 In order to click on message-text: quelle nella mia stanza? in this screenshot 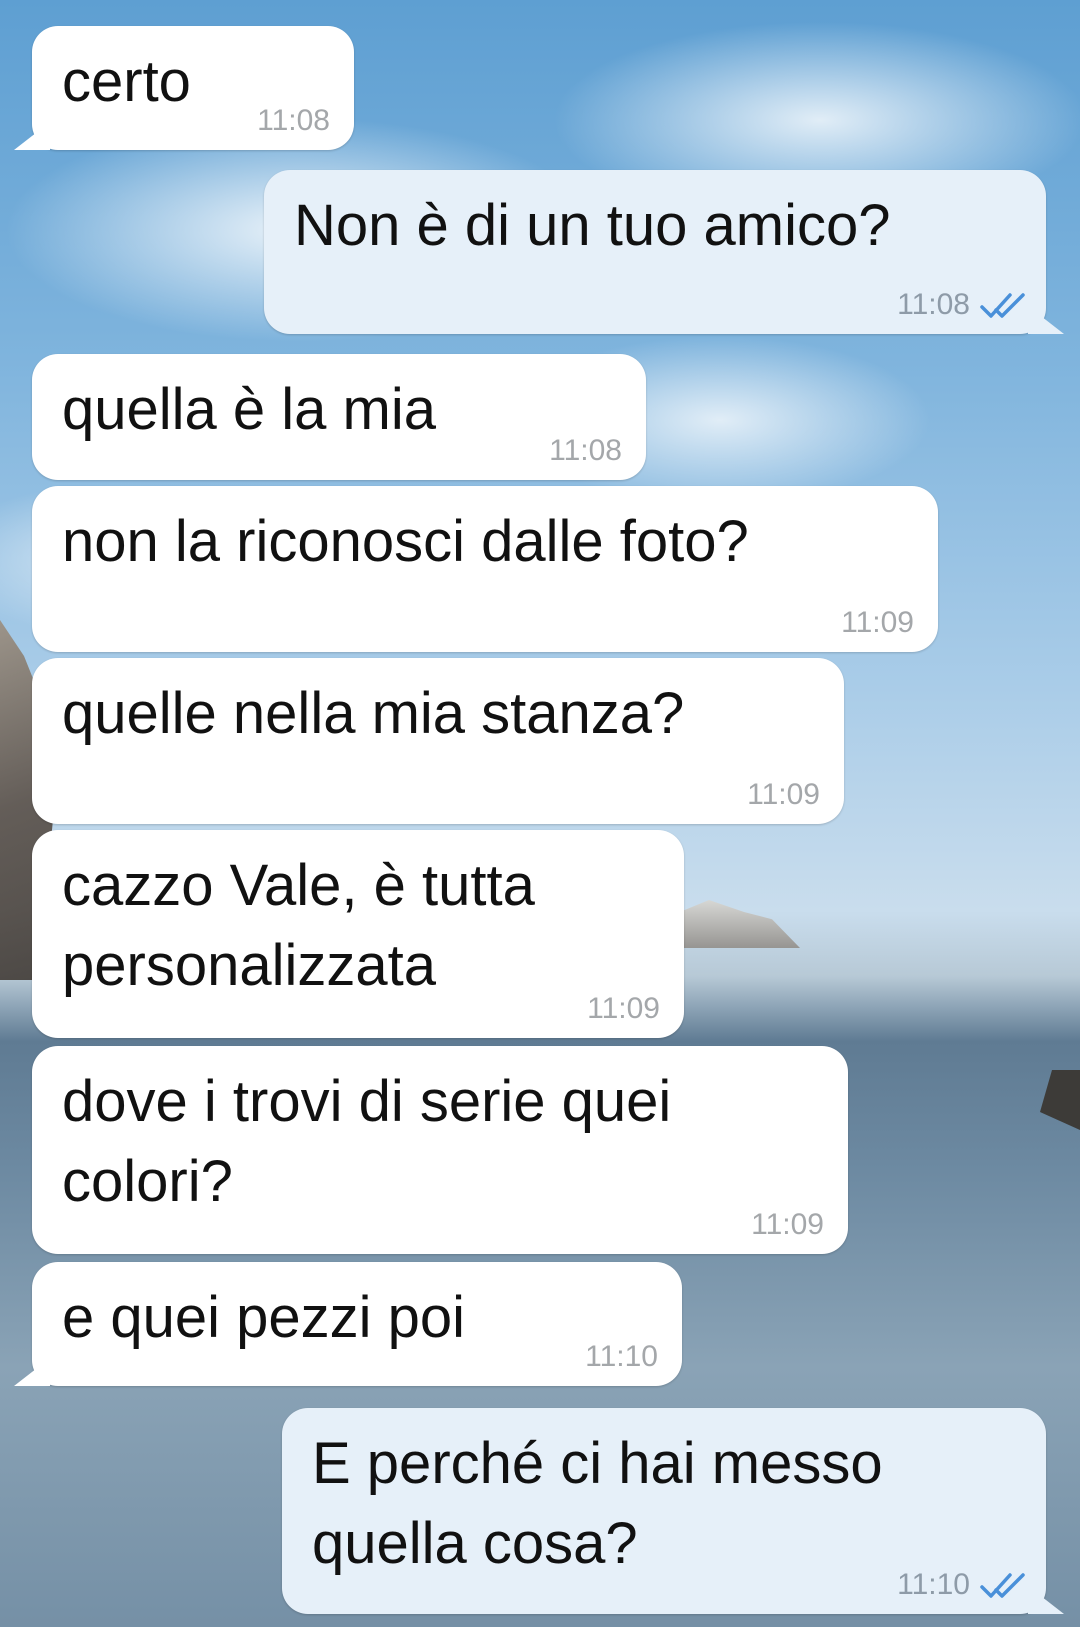, I will do `click(373, 713)`.